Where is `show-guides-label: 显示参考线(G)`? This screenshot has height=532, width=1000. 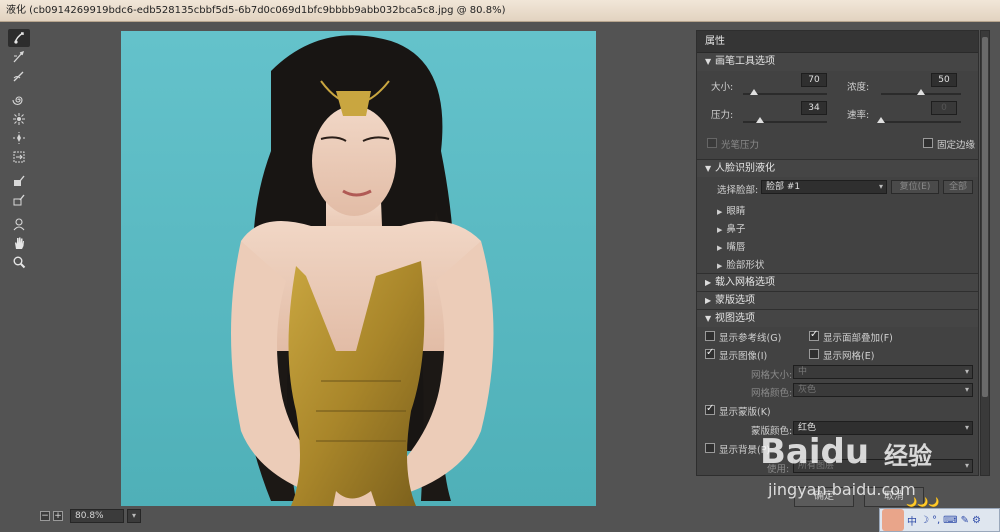
show-guides-label: 显示参考线(G) is located at coordinates (750, 338).